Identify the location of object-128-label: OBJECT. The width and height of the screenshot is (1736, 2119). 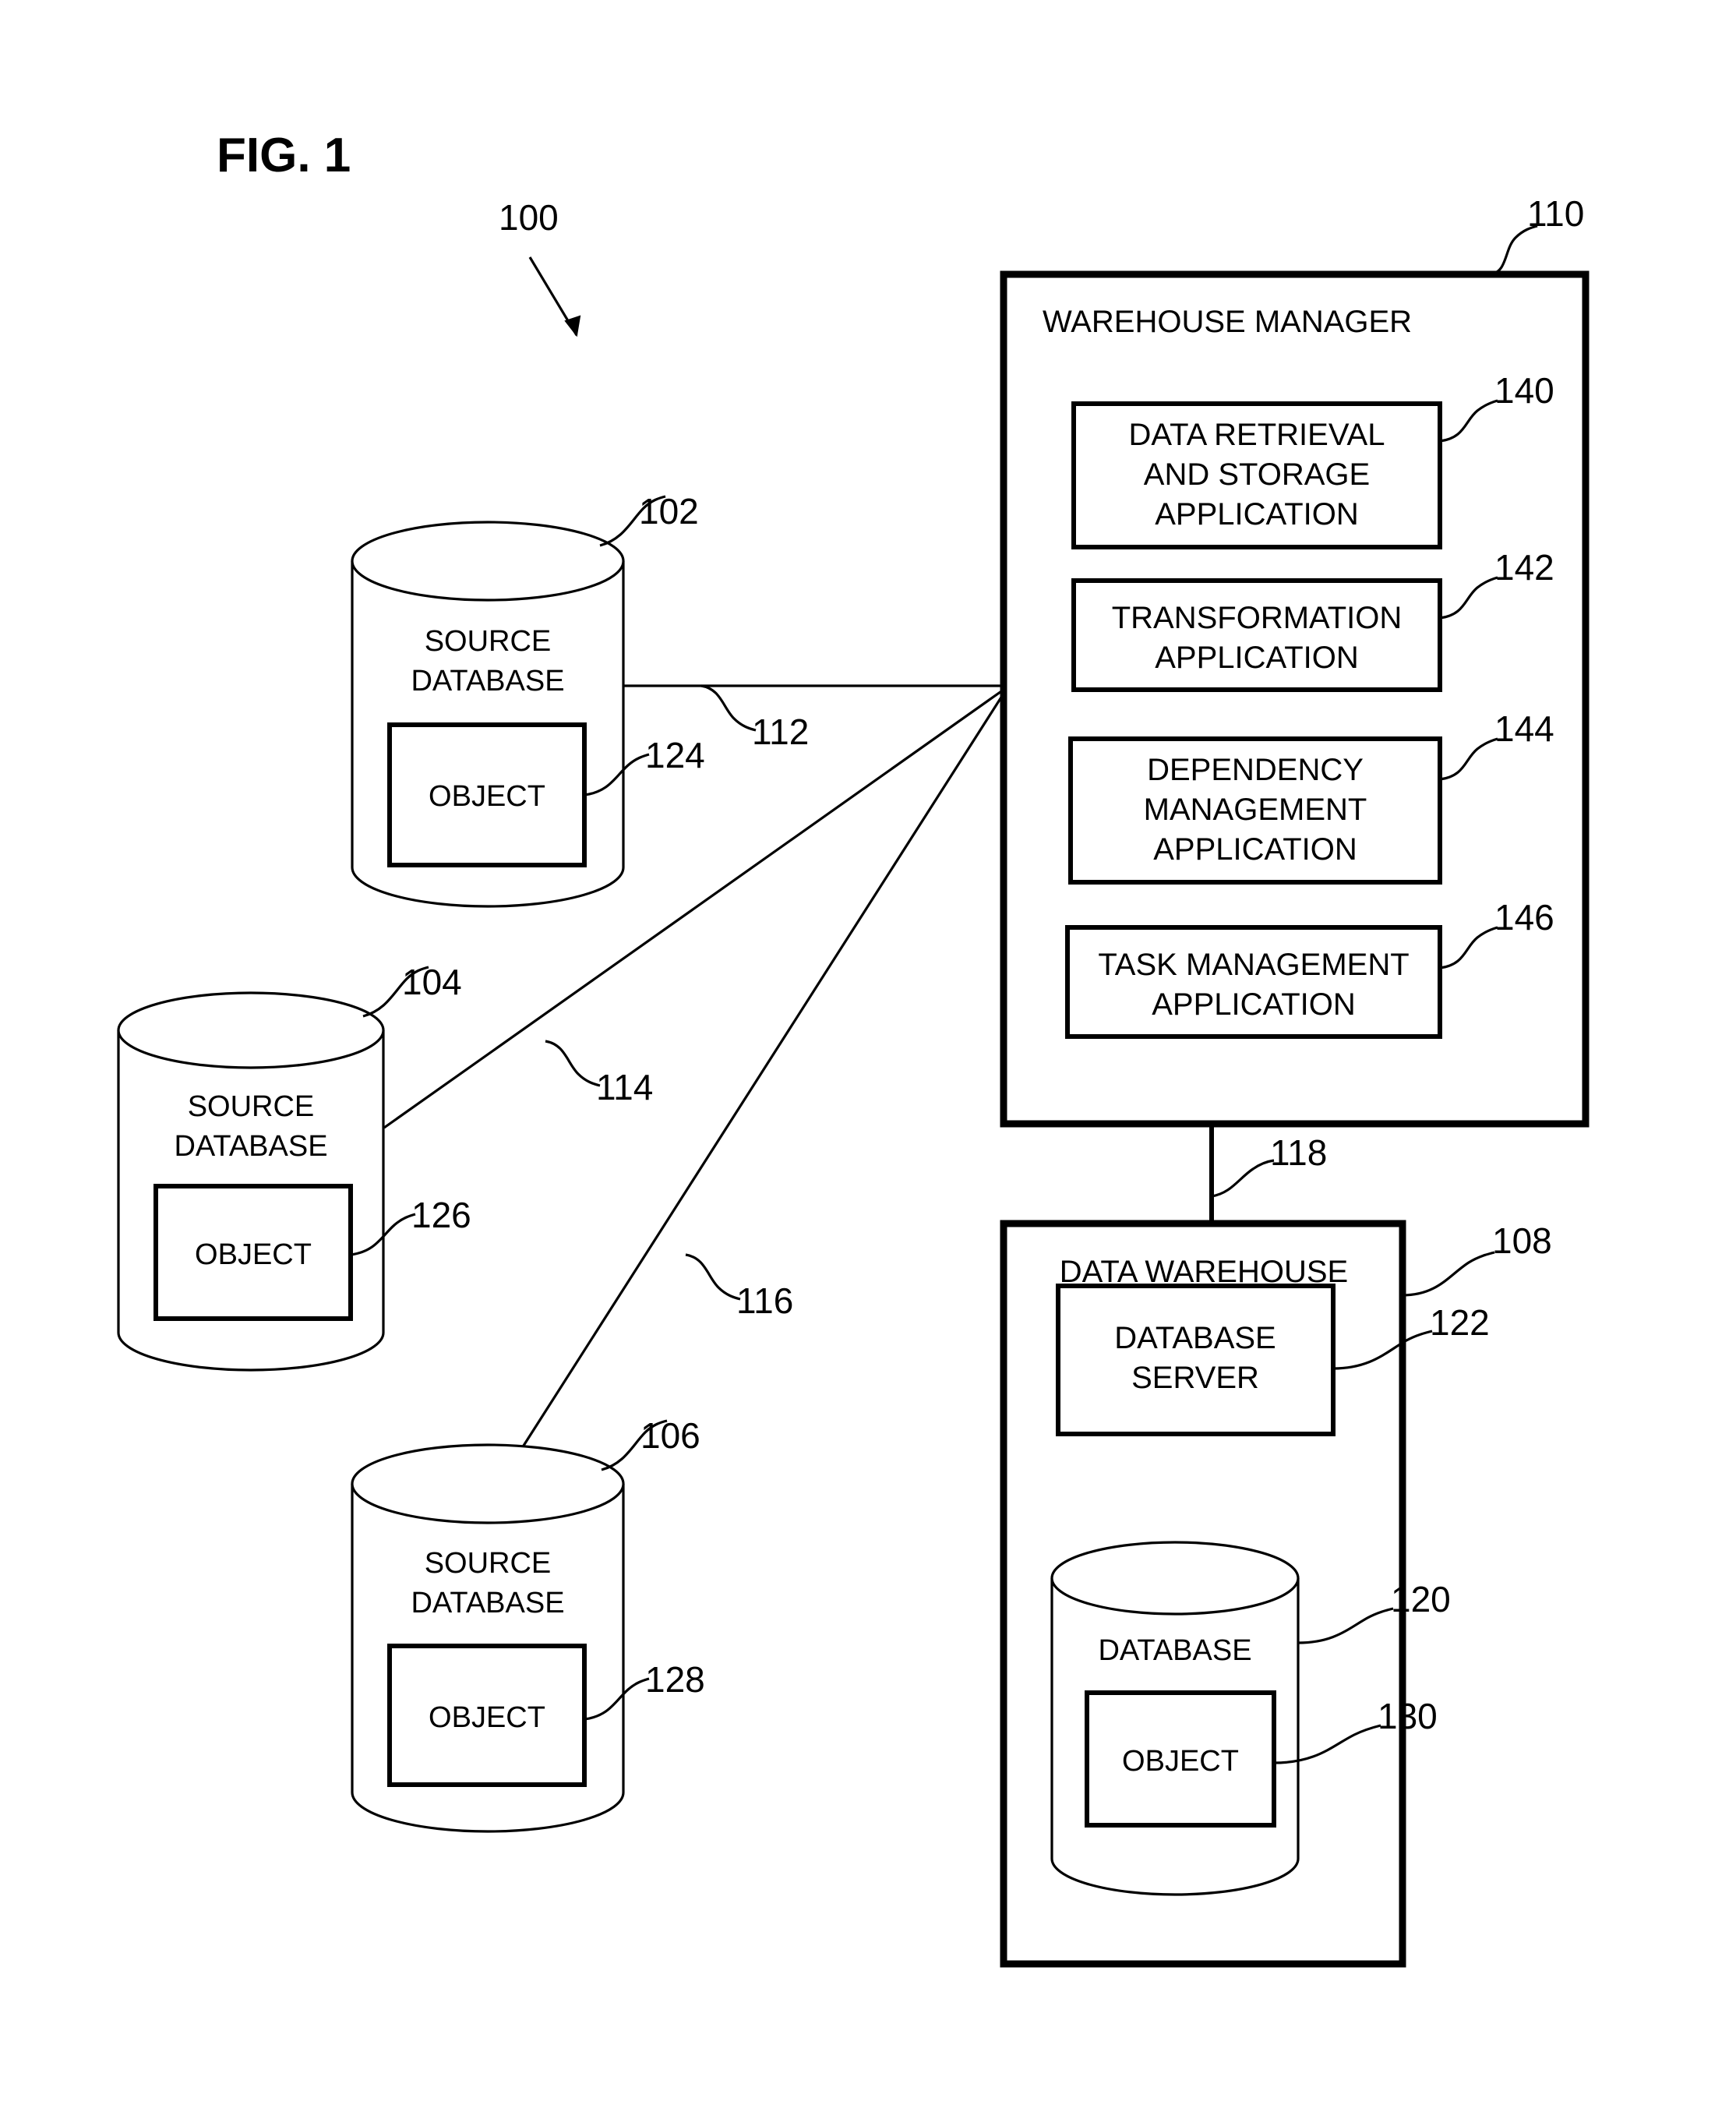
(487, 1717).